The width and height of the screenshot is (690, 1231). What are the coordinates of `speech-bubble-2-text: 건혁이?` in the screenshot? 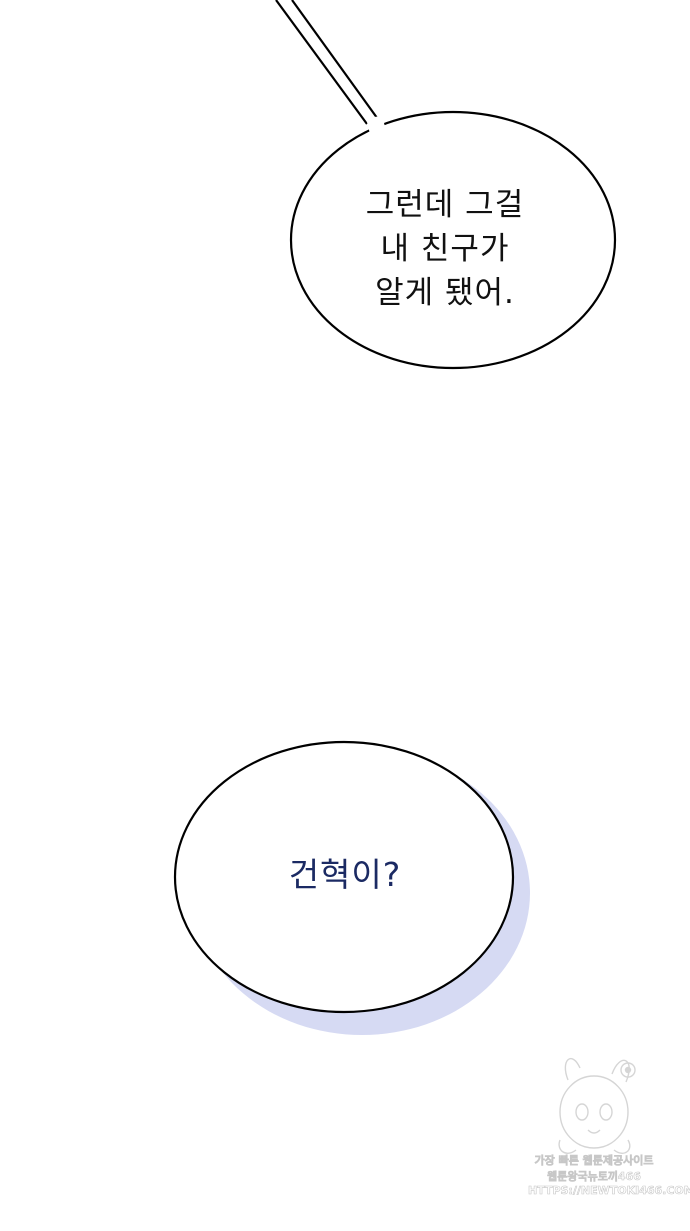 It's located at (345, 874).